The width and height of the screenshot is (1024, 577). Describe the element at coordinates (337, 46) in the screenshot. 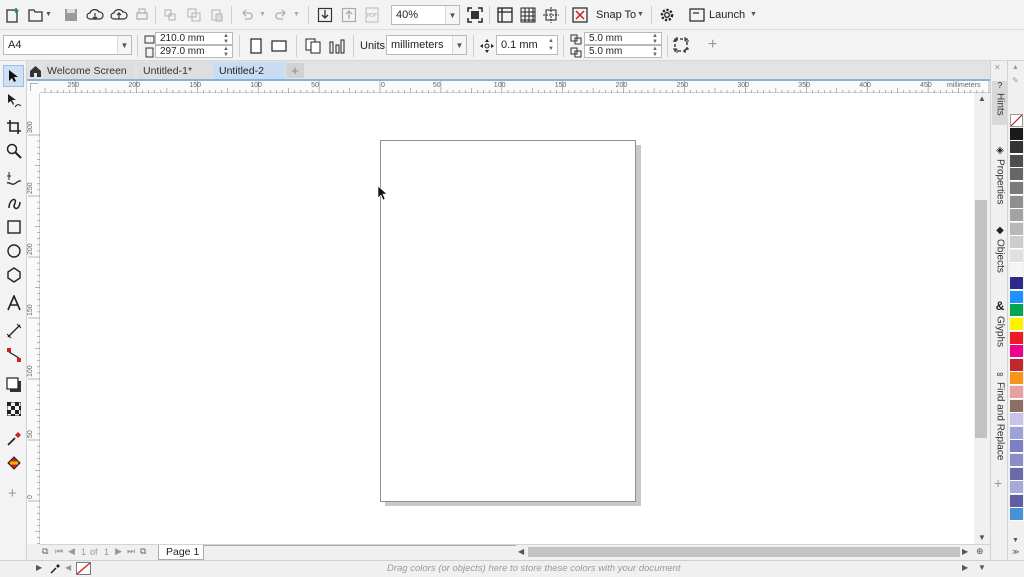

I see `current-page-icon` at that location.